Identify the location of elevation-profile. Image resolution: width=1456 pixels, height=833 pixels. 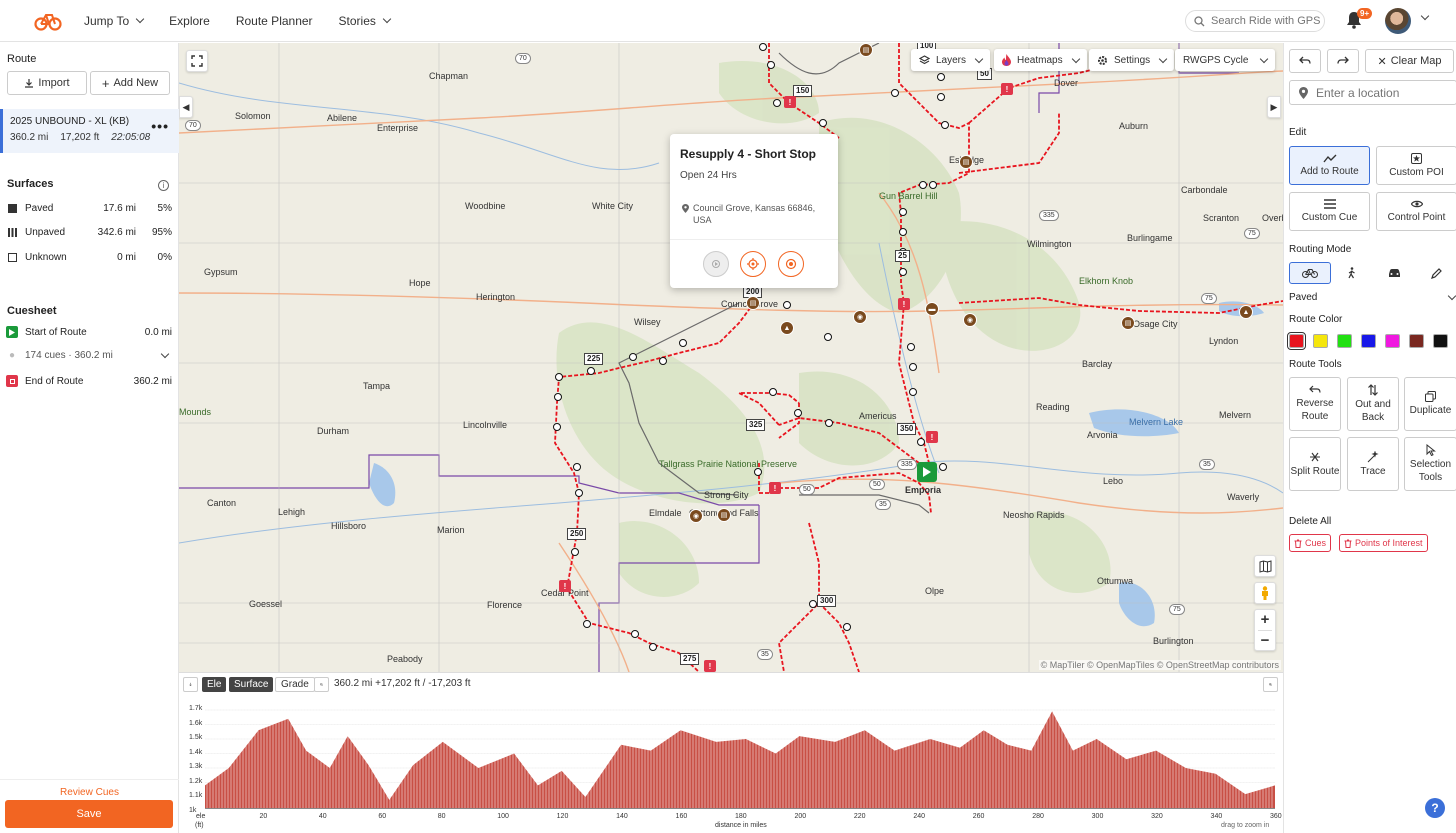
(740, 756).